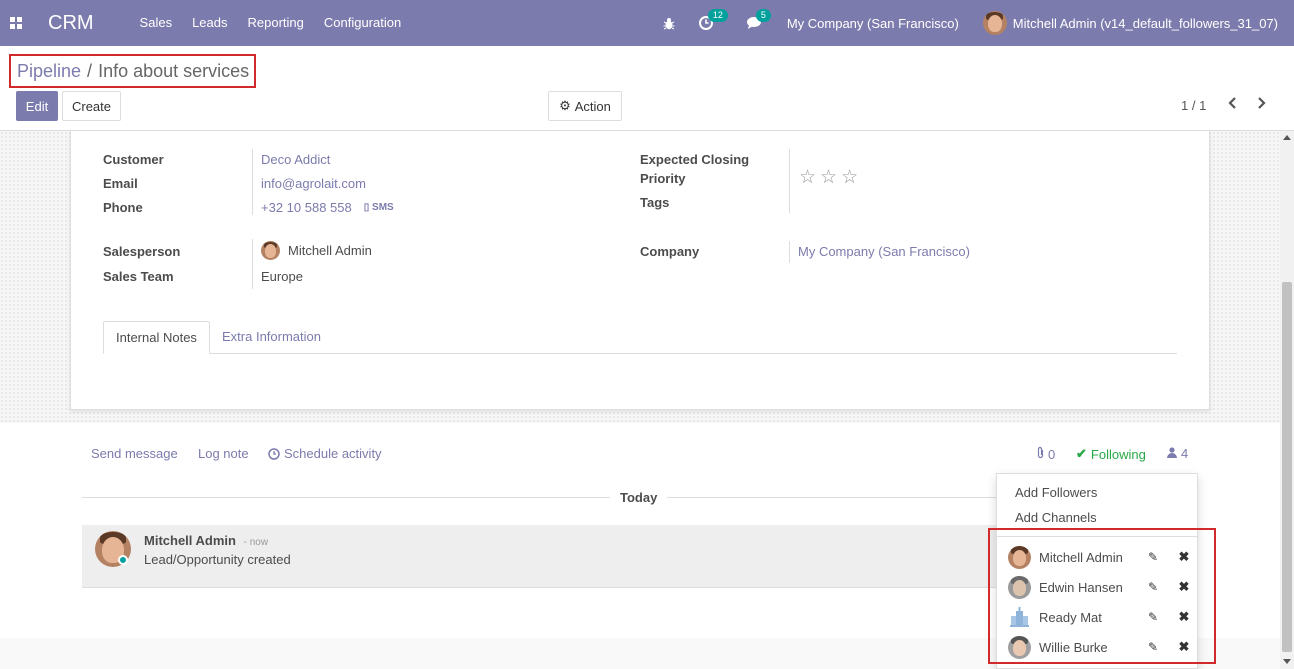  I want to click on menu-item-leads: Leads, so click(209, 23).